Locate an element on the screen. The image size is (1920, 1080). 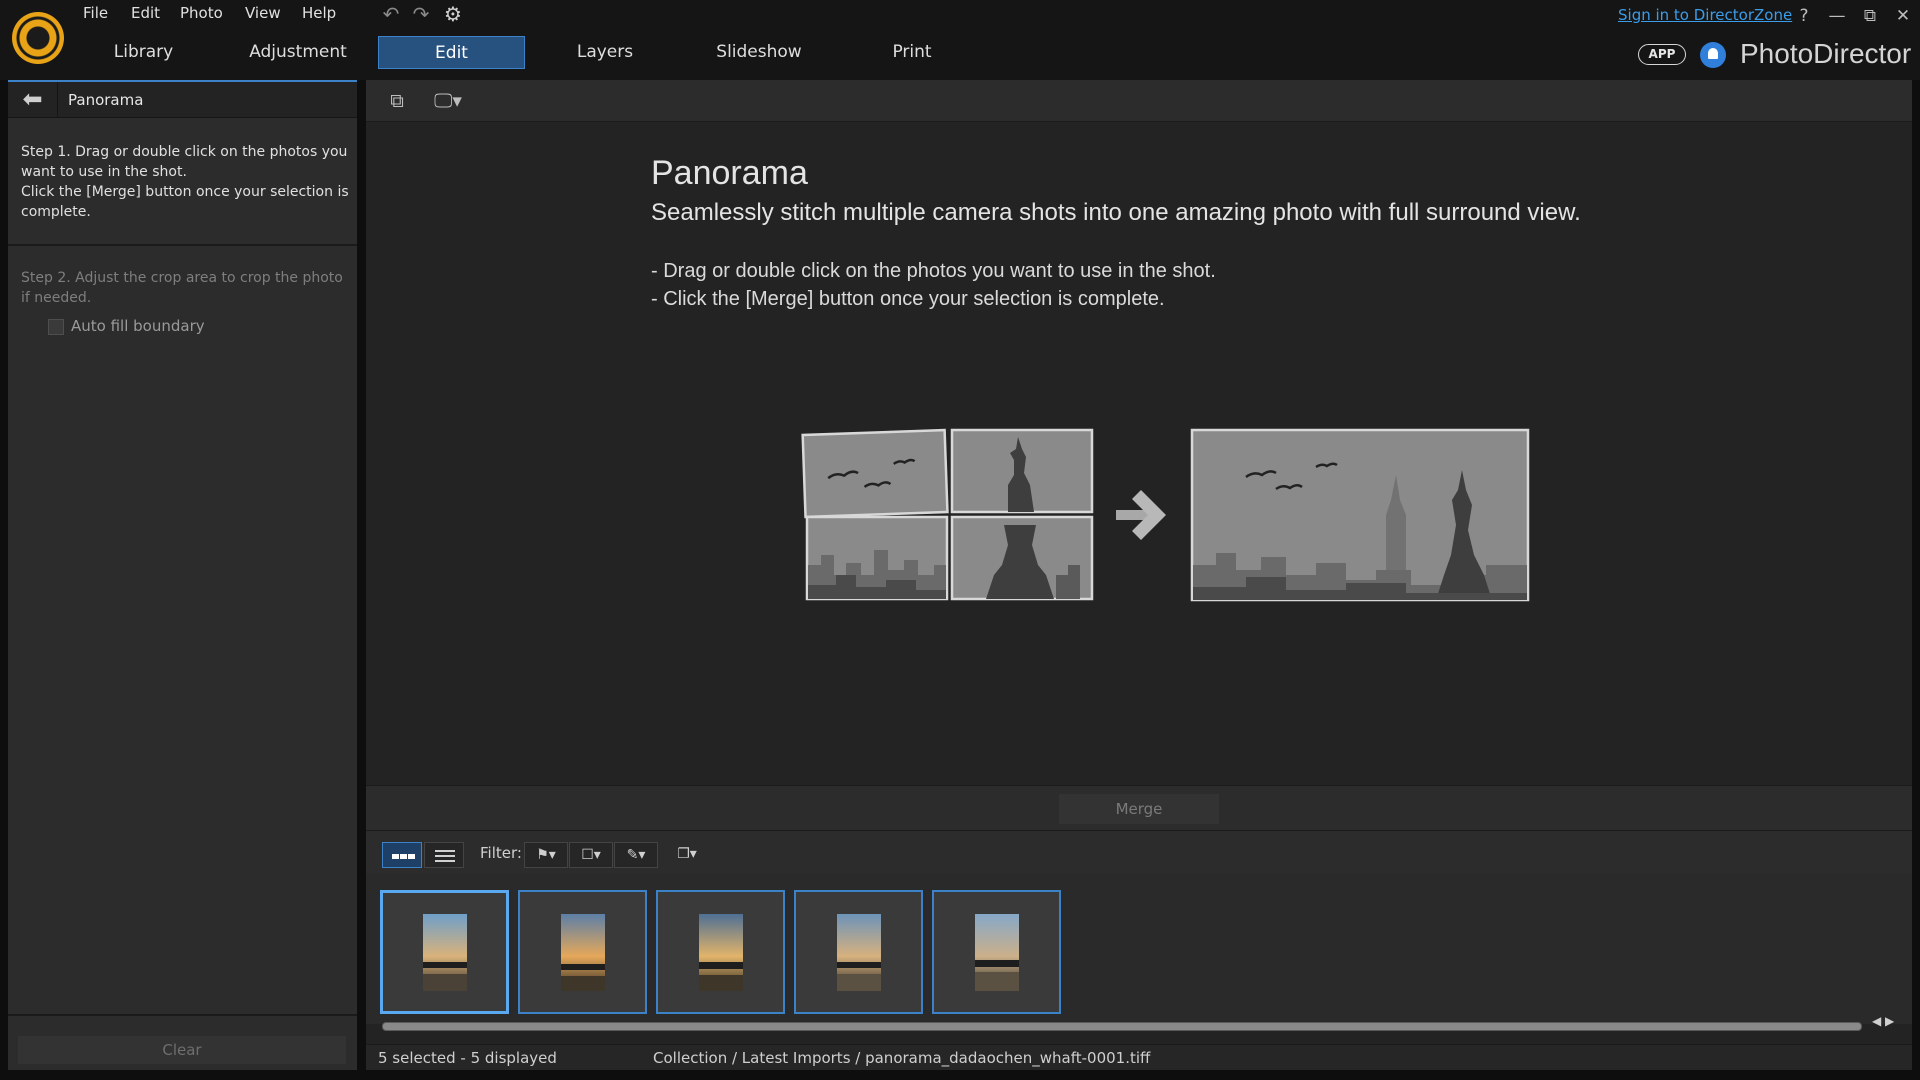
settings-gear-icon: ⚙ is located at coordinates (453, 14).